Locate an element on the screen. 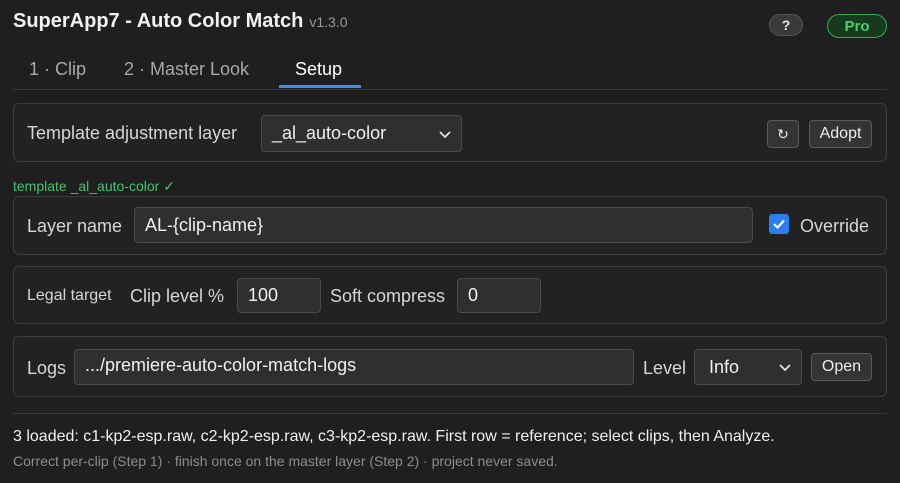  open-logs-button: Open is located at coordinates (841, 367).